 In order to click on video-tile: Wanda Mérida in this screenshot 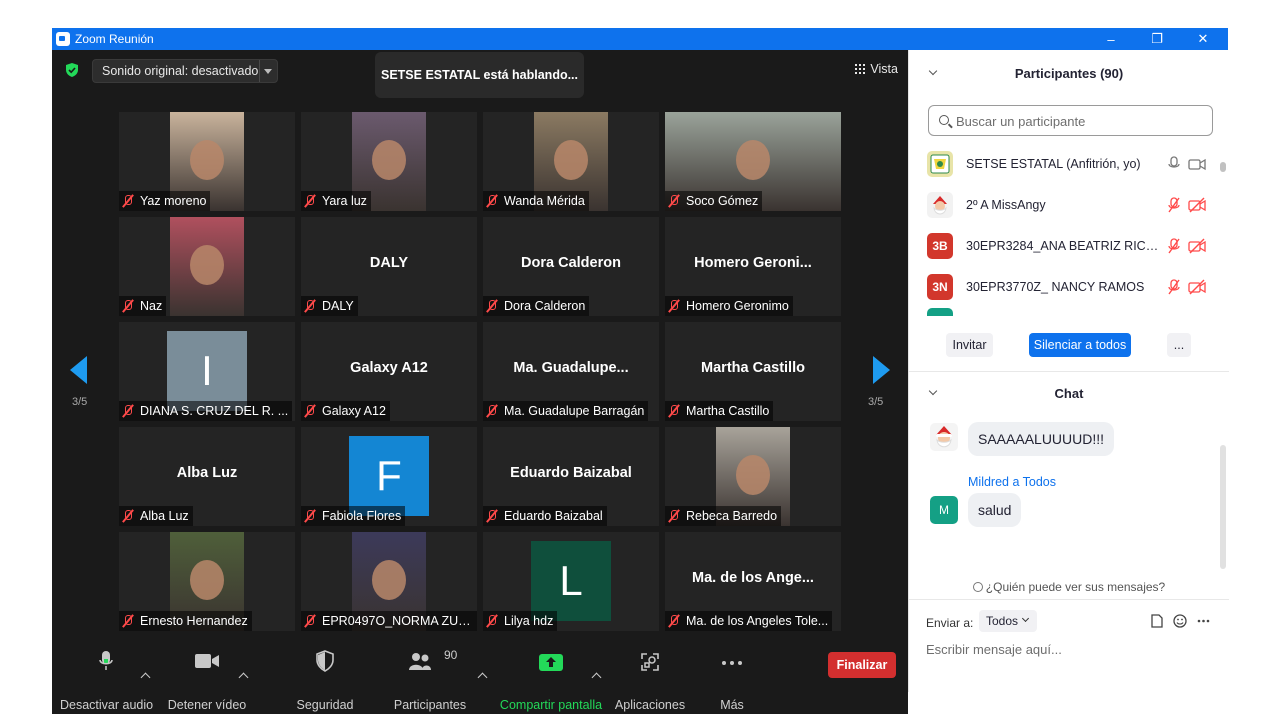, I will do `click(571, 161)`.